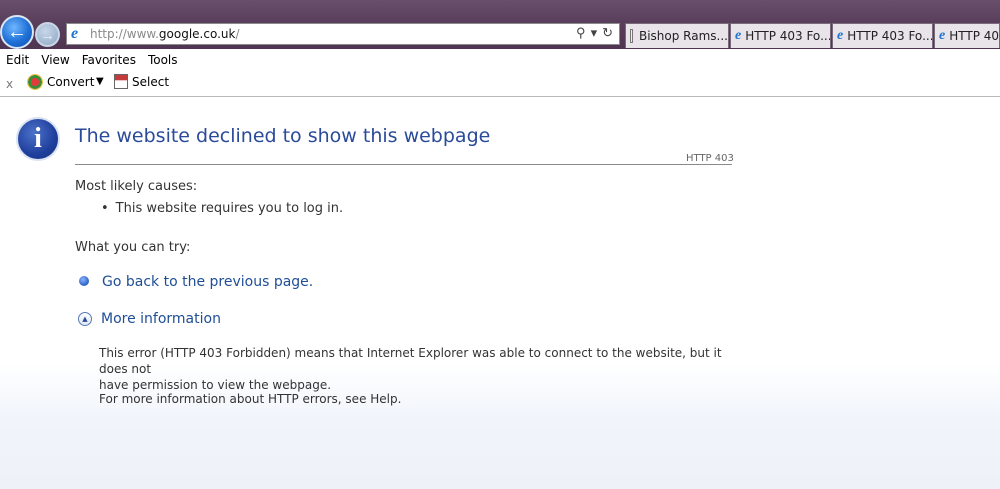  Describe the element at coordinates (133, 247) in the screenshot. I see `try-heading: What you can try:` at that location.